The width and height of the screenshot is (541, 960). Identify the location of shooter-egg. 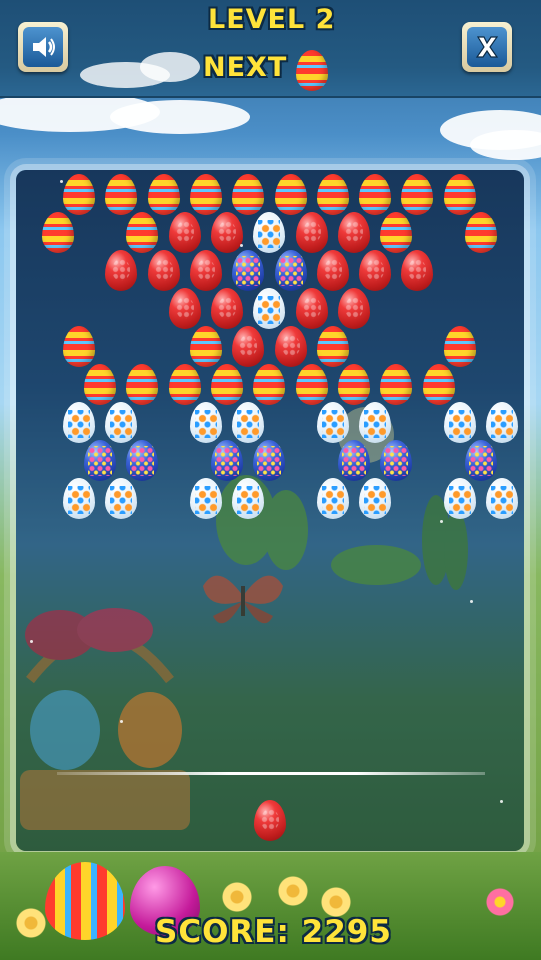
(270, 820).